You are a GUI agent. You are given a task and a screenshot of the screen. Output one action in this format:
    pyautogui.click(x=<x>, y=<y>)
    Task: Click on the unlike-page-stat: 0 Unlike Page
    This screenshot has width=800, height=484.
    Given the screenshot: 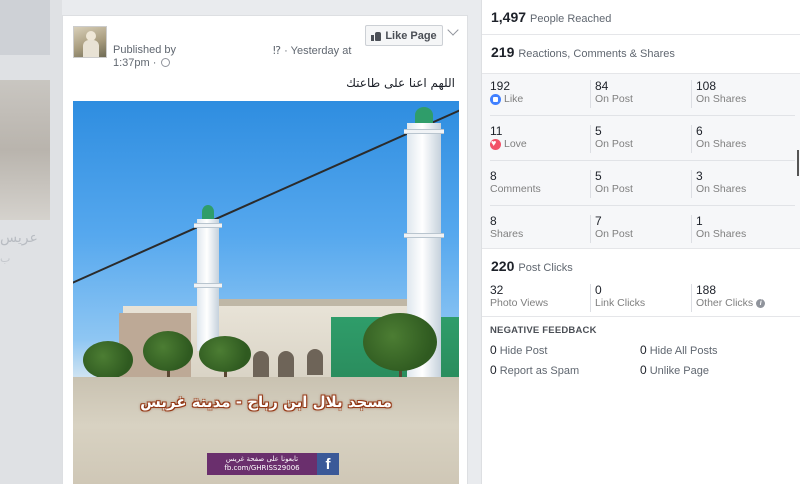 What is the action you would take?
    pyautogui.click(x=675, y=370)
    